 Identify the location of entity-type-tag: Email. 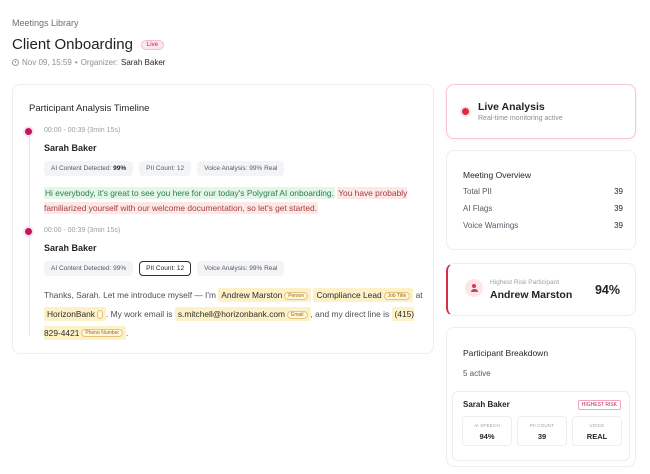
(297, 314).